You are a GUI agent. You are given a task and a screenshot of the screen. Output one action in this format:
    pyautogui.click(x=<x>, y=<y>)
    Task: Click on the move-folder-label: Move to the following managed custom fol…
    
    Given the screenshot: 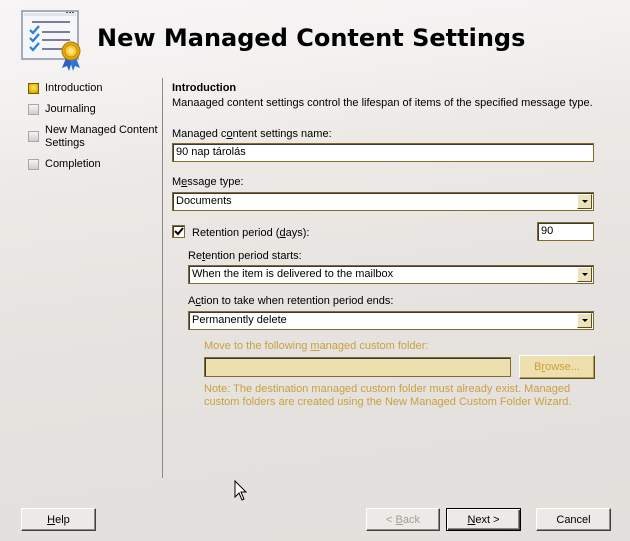 What is the action you would take?
    pyautogui.click(x=316, y=346)
    